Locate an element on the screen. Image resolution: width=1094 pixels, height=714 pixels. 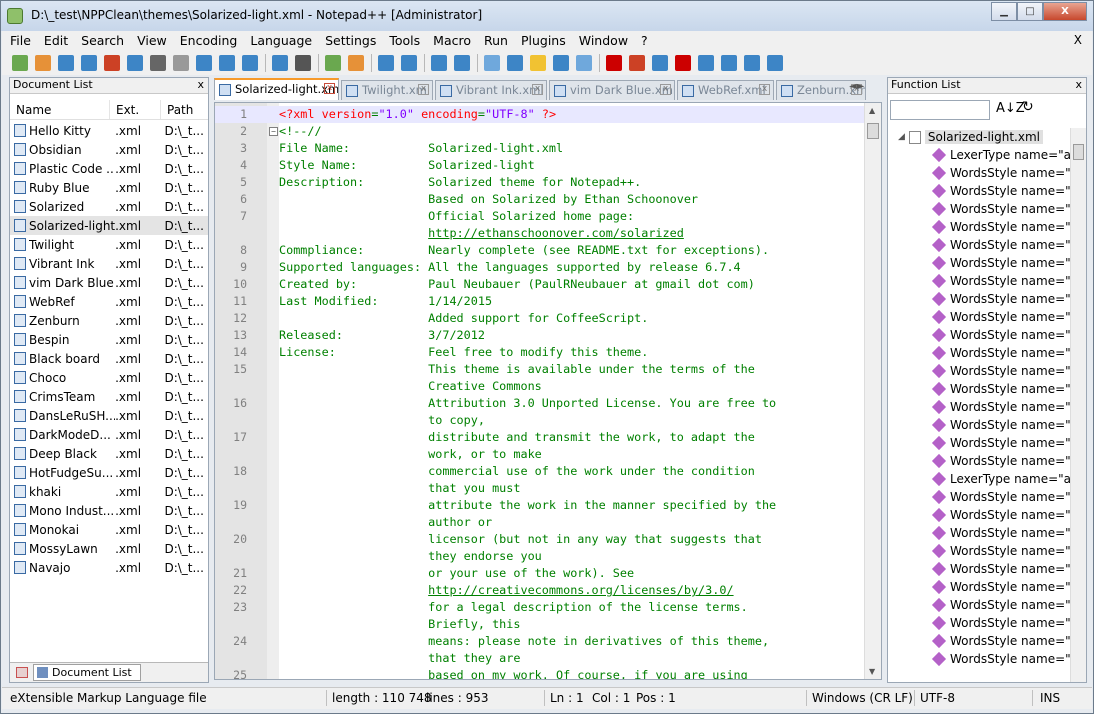
function-list-scroll-thumb is located at coordinates (1078, 152).